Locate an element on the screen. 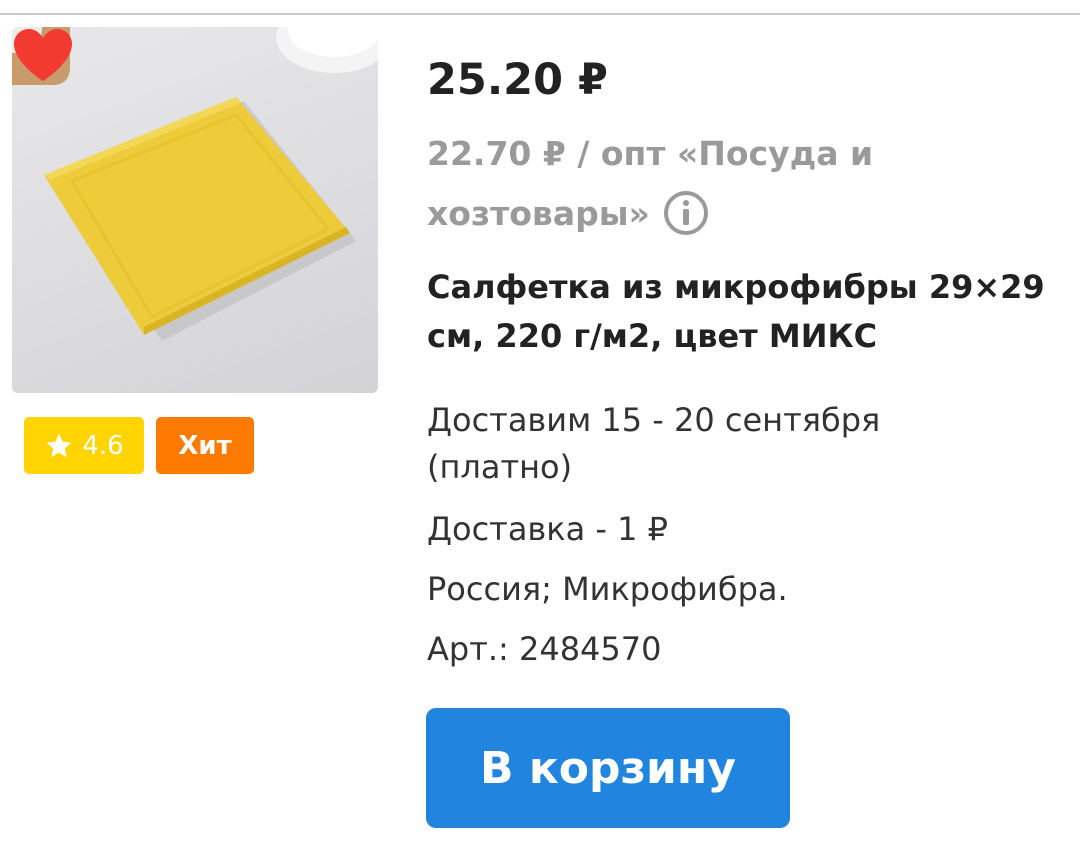  wholesale-price: 22.70 ₽ / опт «Посуда и хозтовары» is located at coordinates (687, 184).